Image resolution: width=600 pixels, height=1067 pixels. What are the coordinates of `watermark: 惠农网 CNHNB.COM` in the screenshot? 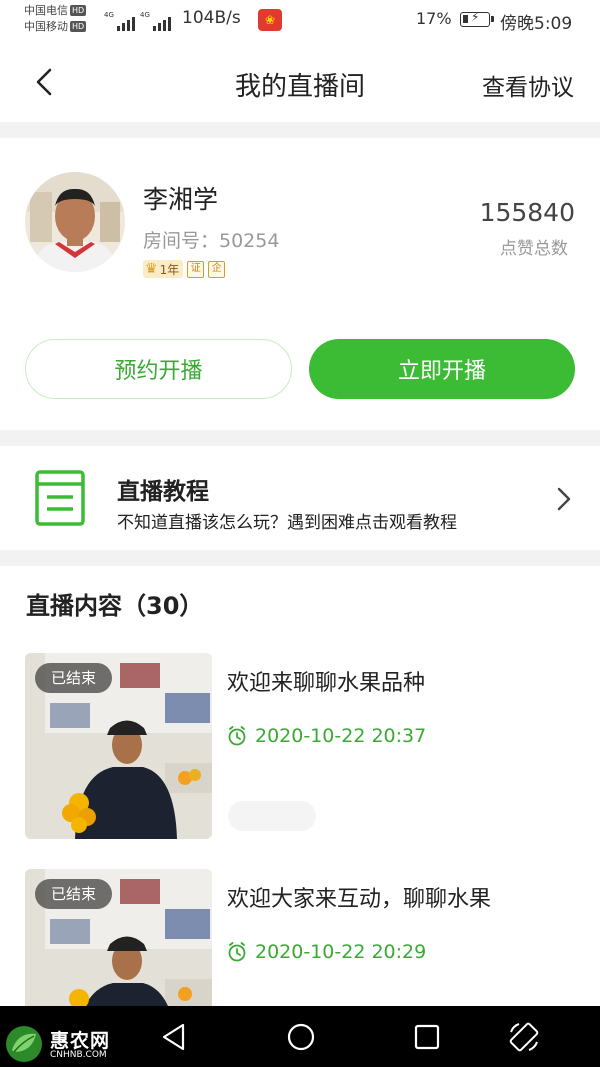 It's located at (65, 1044).